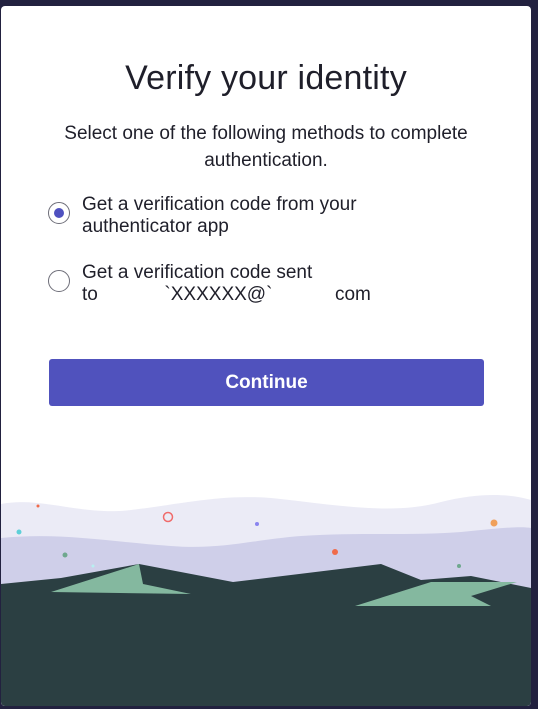  I want to click on radio-selected-dot, so click(58, 212).